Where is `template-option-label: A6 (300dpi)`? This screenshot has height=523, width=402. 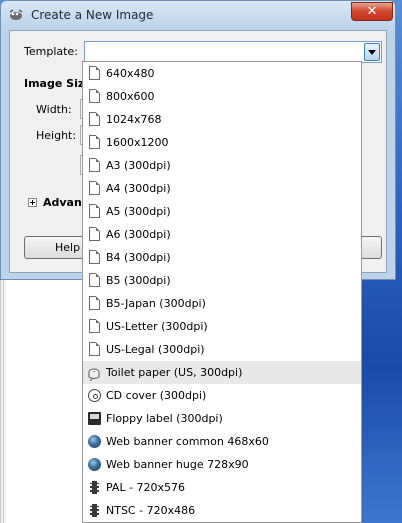
template-option-label: A6 (300dpi) is located at coordinates (138, 234).